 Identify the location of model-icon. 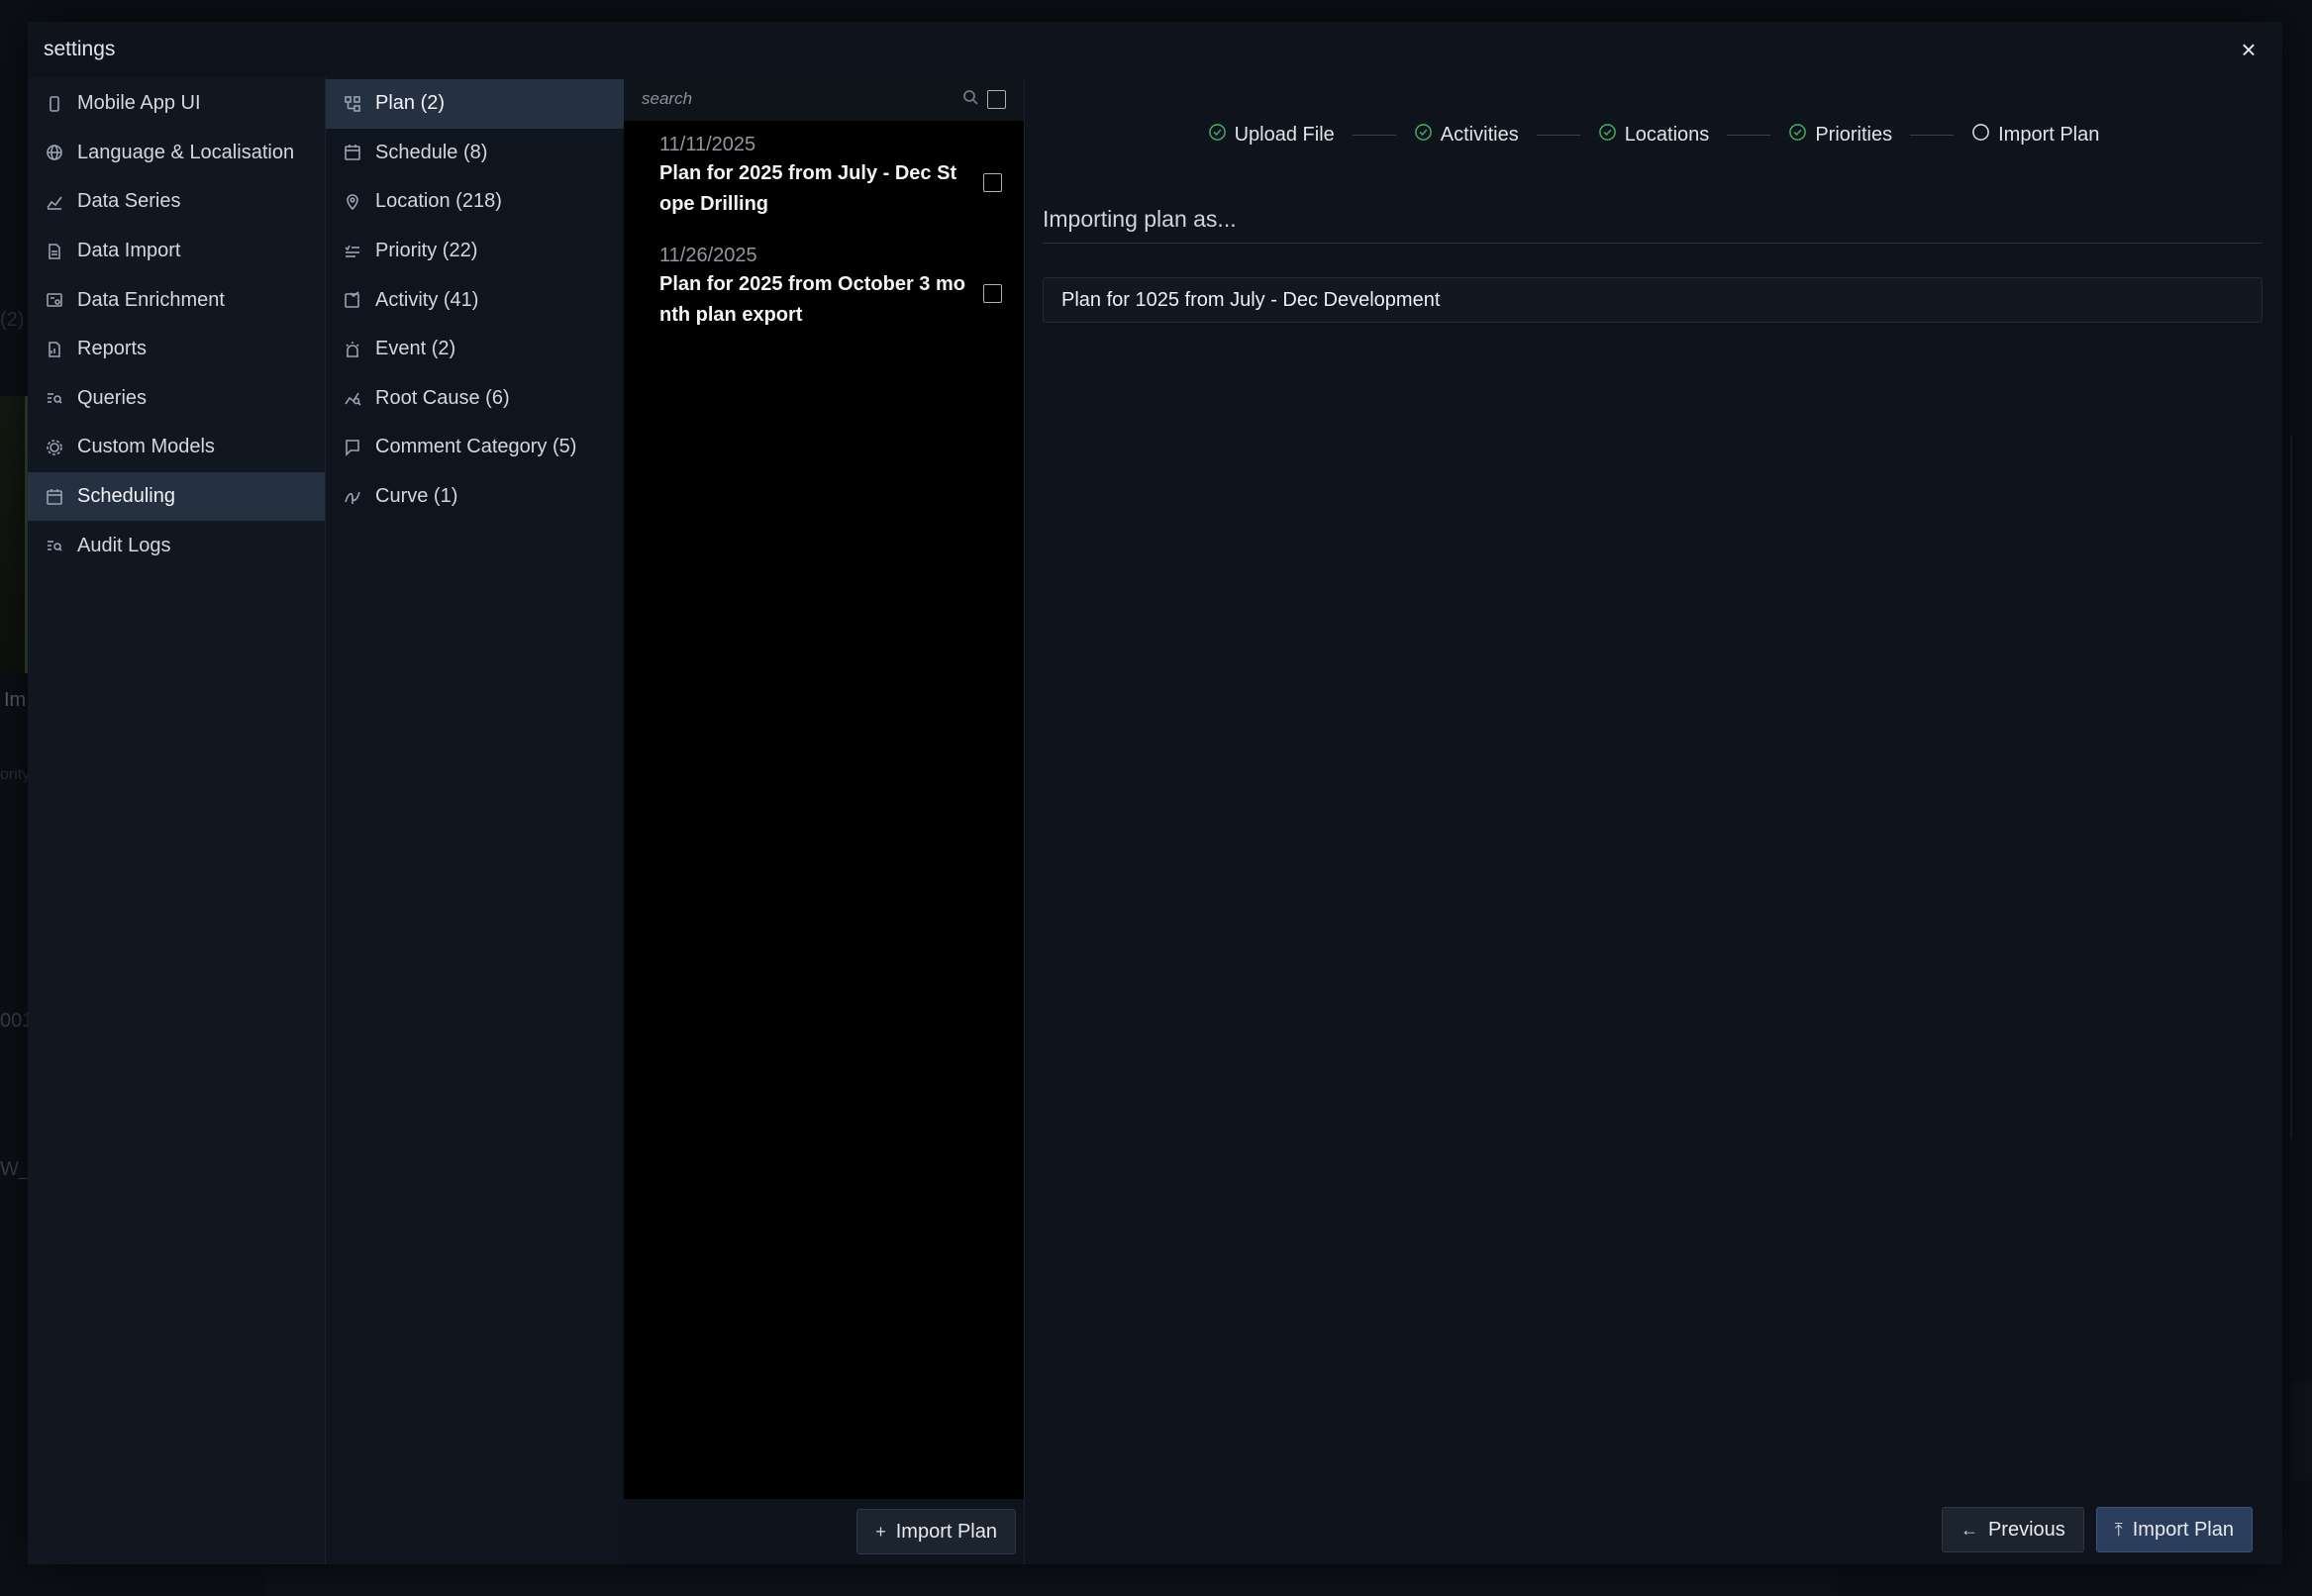
(55, 447).